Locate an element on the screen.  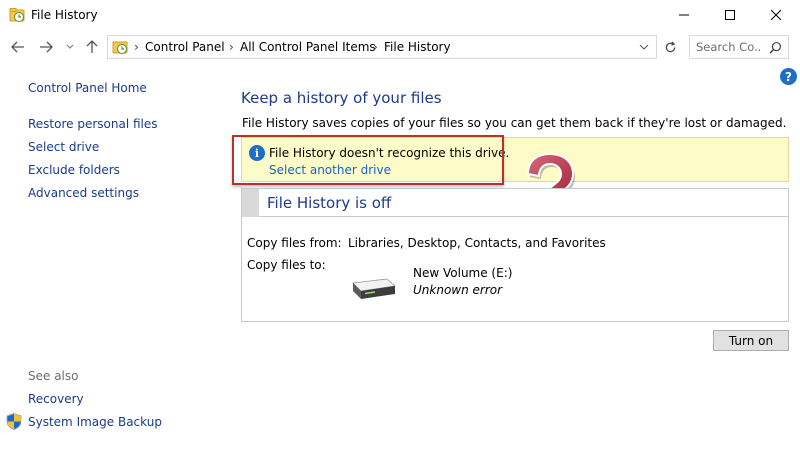
address-dropdown-icon is located at coordinates (644, 47).